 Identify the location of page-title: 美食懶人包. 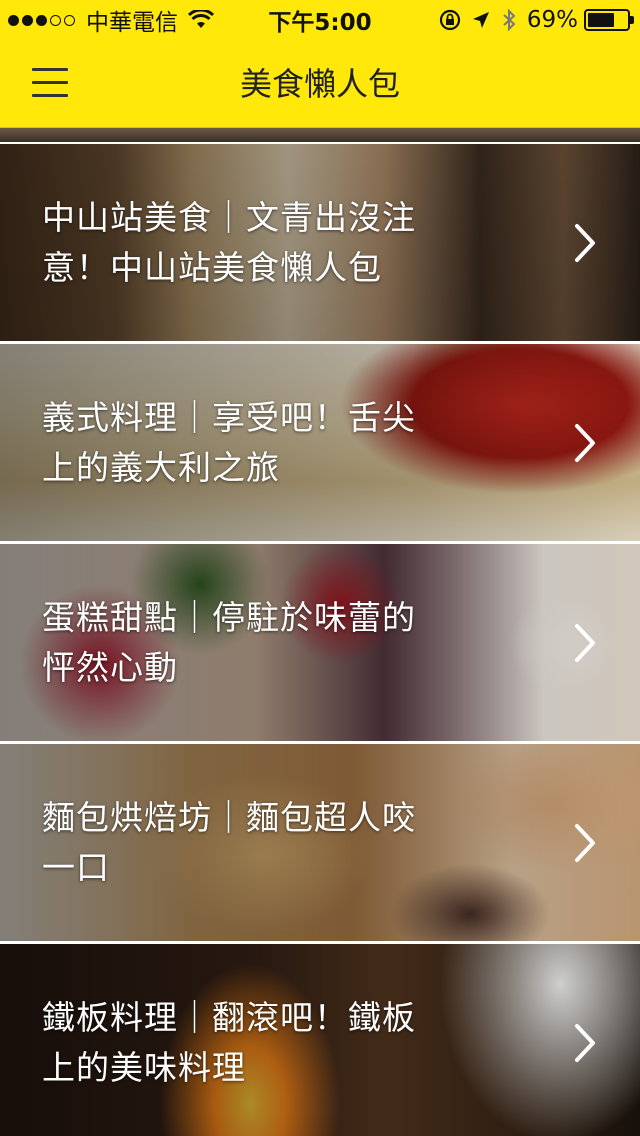
(319, 84).